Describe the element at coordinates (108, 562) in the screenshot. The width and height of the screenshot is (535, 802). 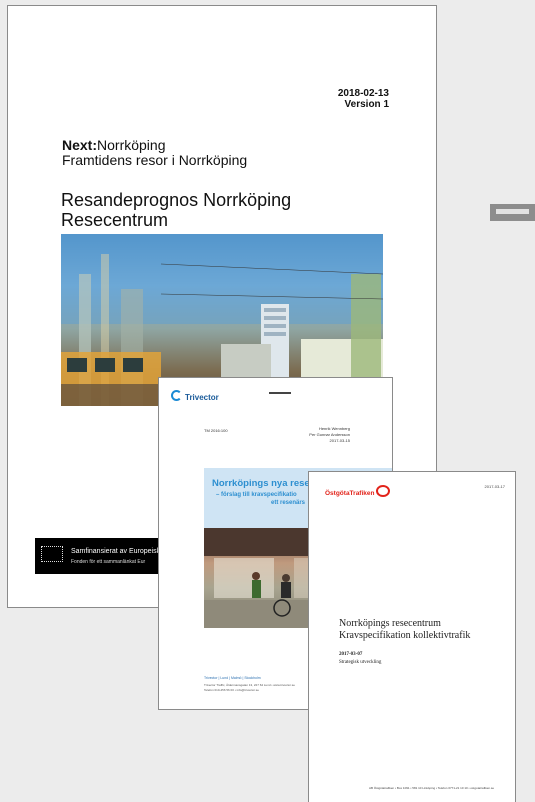
I see `eu-line-2: Fonden för ett sammanlänkat Eur` at that location.